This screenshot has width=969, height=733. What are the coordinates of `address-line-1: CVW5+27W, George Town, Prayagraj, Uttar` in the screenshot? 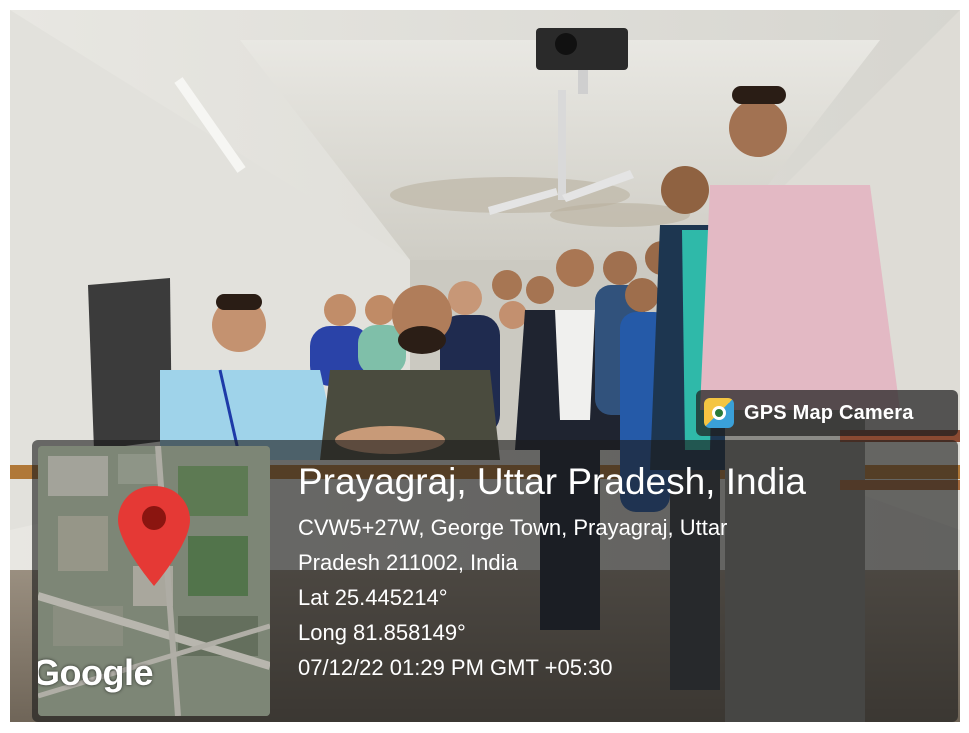 It's located at (513, 527).